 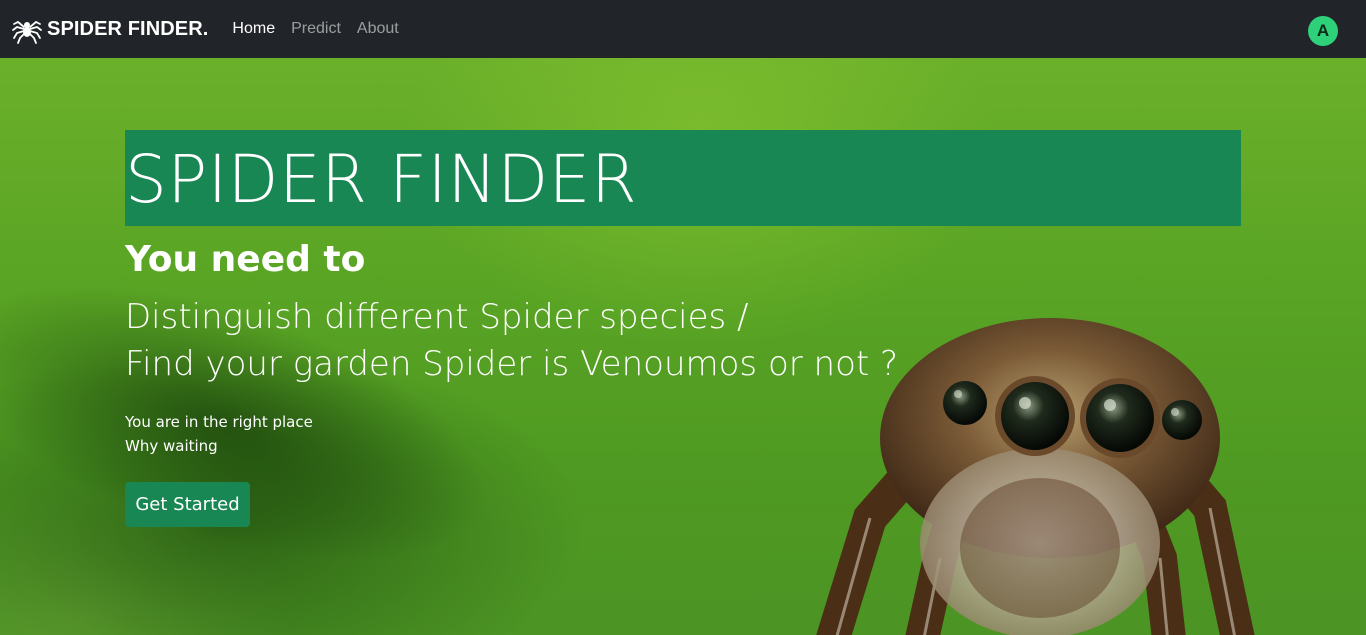 What do you see at coordinates (253, 29) in the screenshot?
I see `nav-link-home: Home` at bounding box center [253, 29].